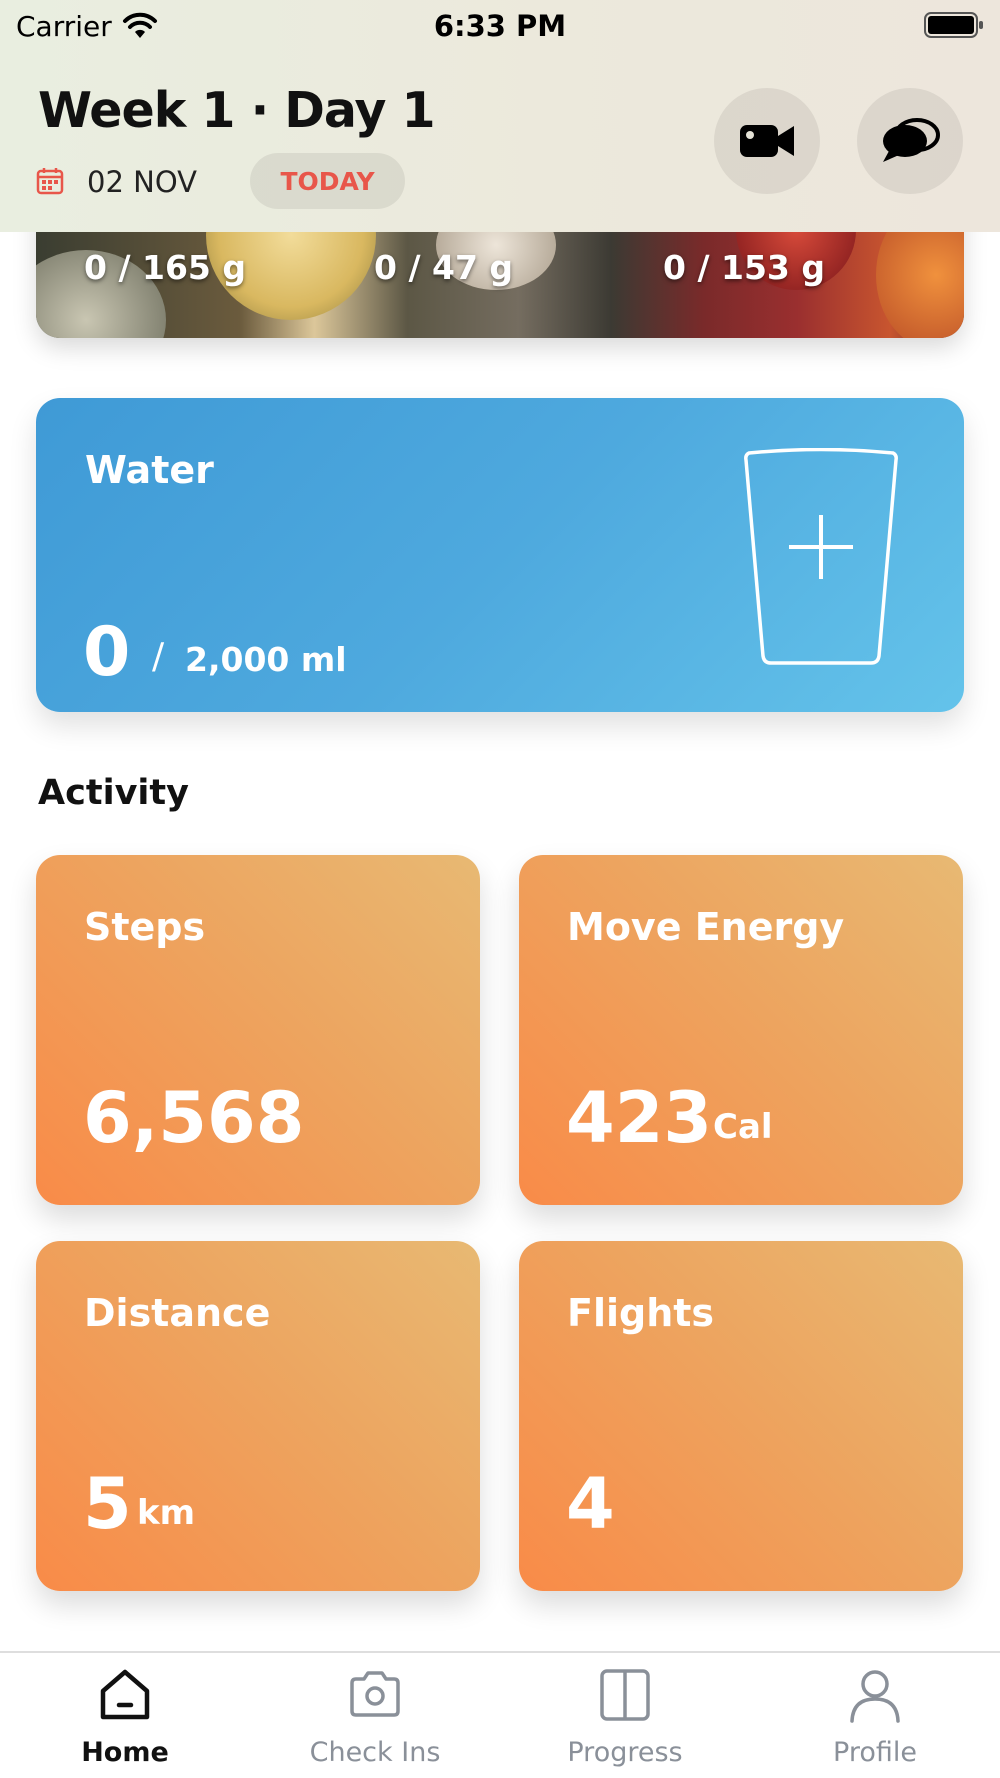  Describe the element at coordinates (113, 793) in the screenshot. I see `activity-heading: Activity` at that location.